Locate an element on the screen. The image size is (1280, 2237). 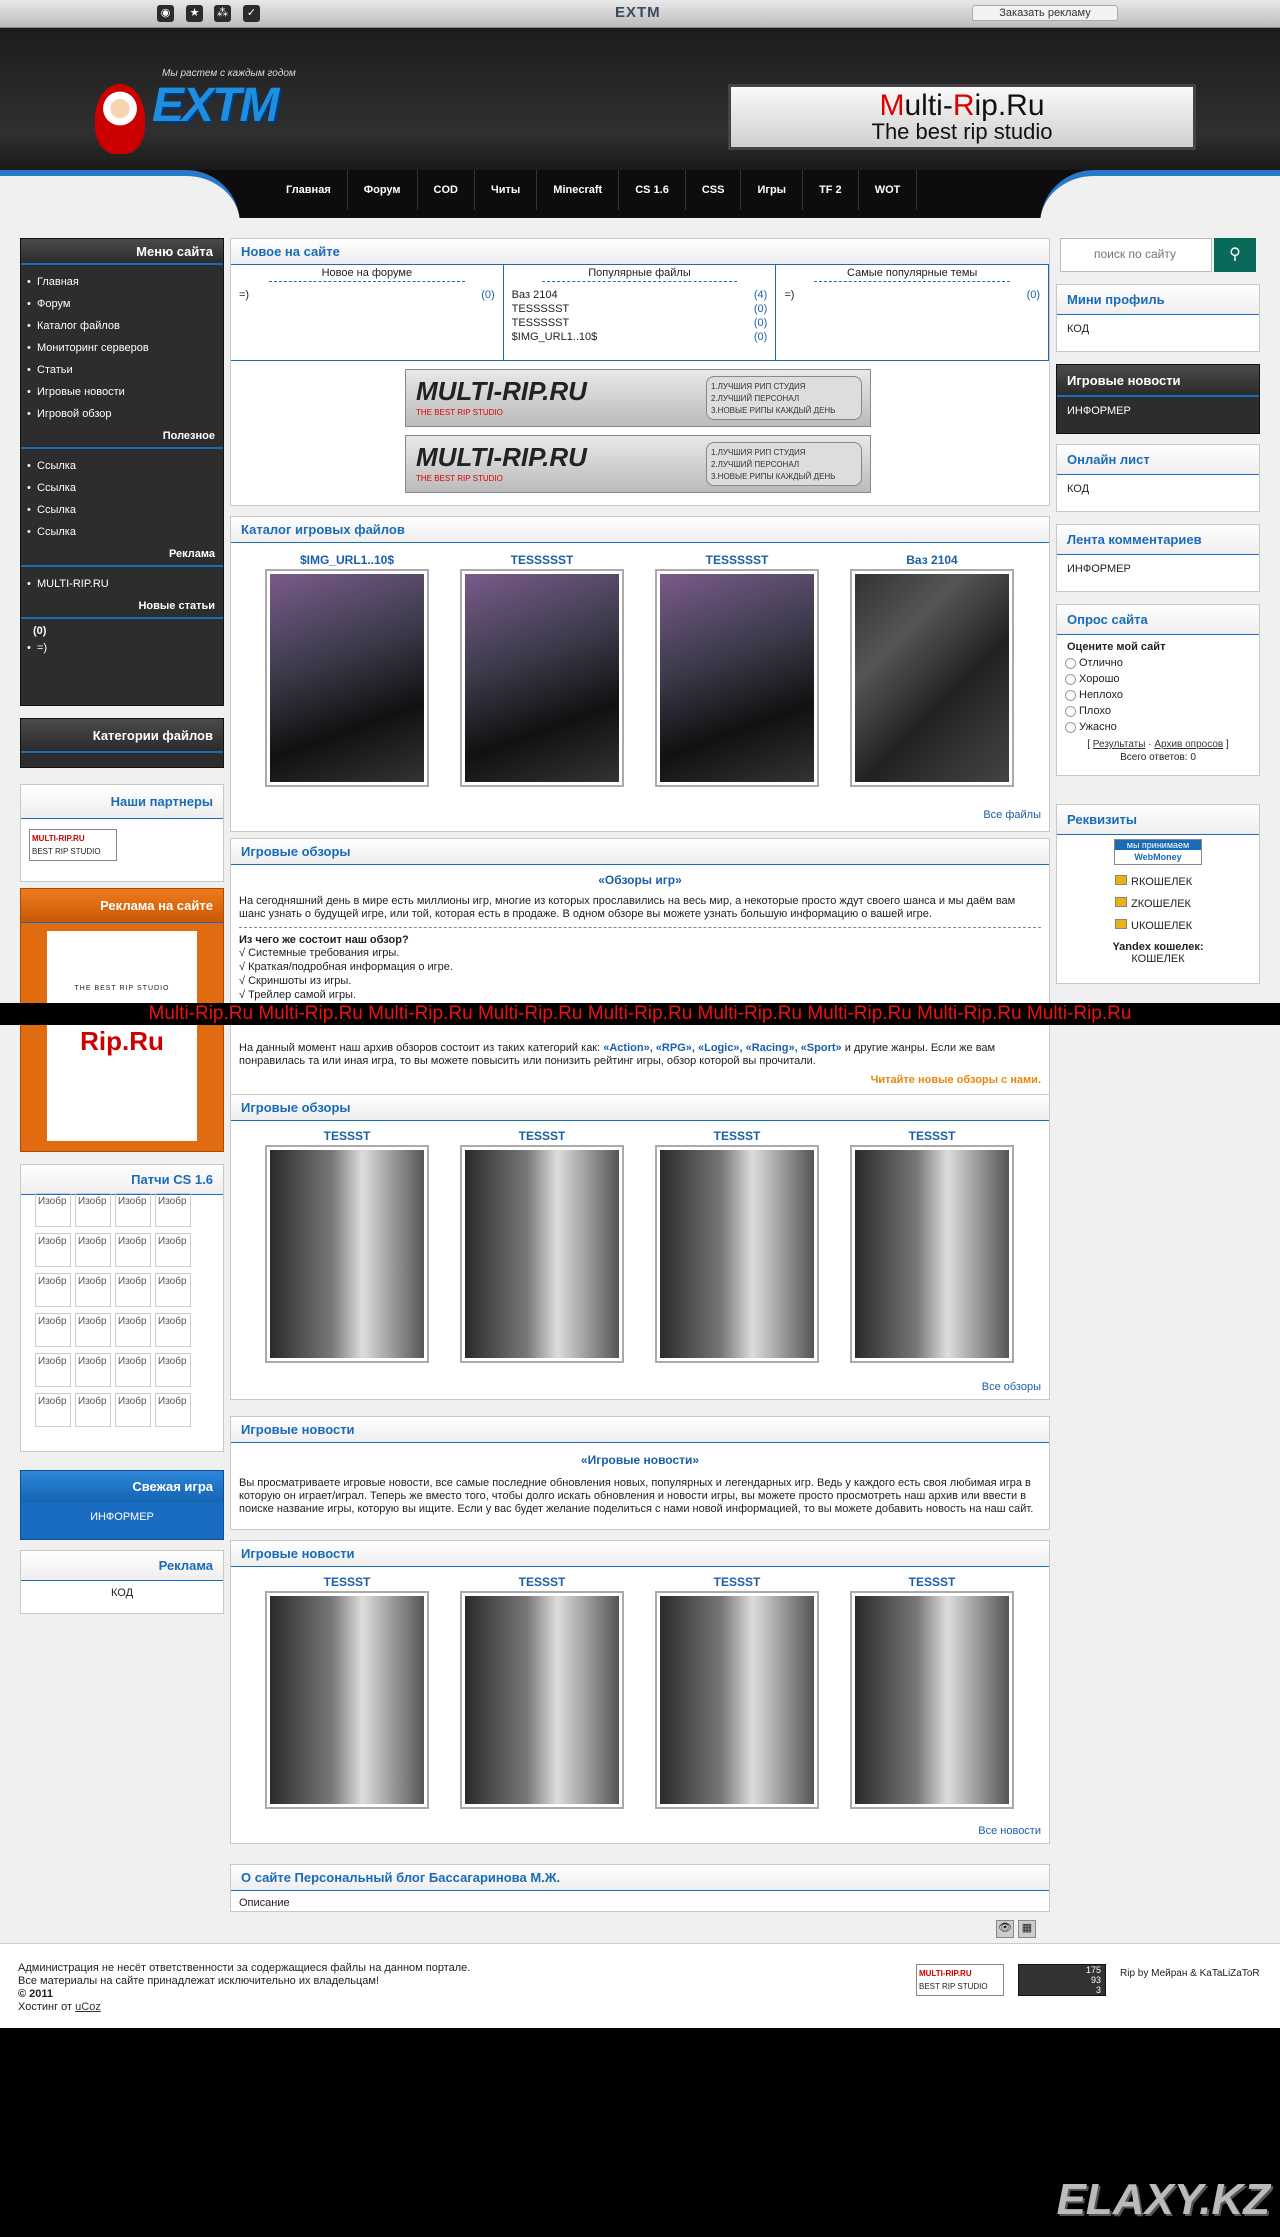
checkmark-icon: ✓ is located at coordinates (251, 13).